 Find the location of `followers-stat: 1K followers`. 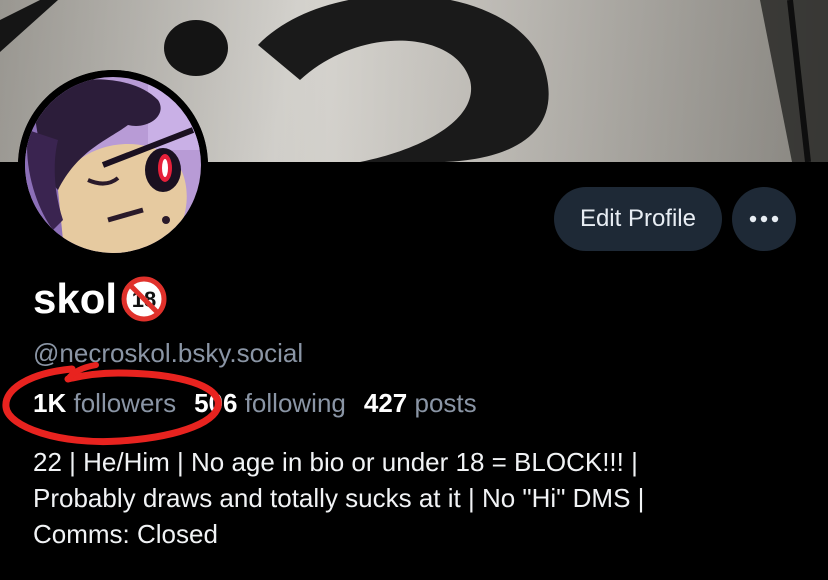

followers-stat: 1K followers is located at coordinates (104, 403).